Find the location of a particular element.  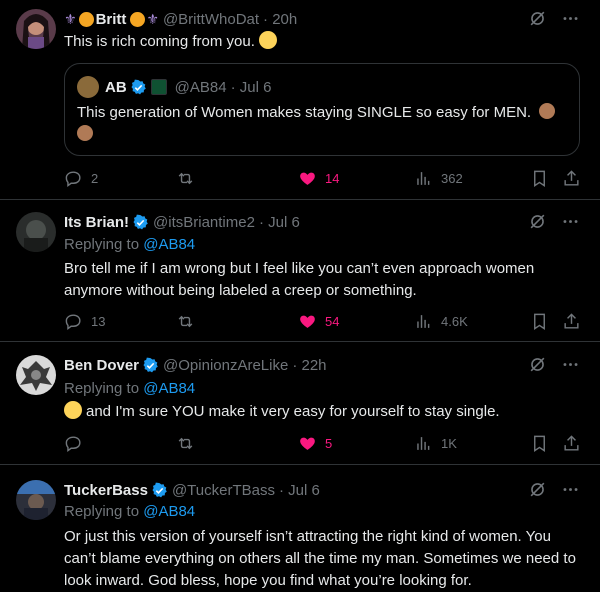

heart-icon is located at coordinates (307, 443).